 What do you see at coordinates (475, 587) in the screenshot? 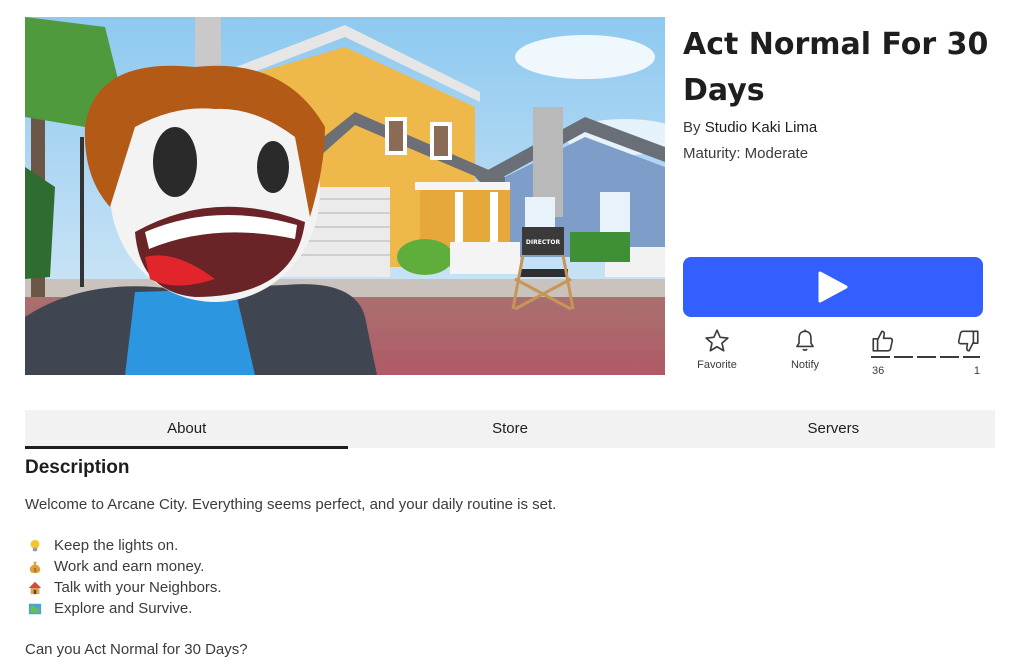
I see `list-item: Talk with your Neighbors.` at bounding box center [475, 587].